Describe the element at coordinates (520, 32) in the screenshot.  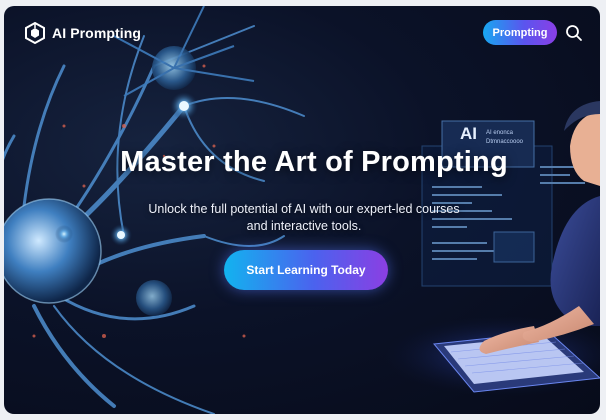
I see `prompting-button: Prompting` at that location.